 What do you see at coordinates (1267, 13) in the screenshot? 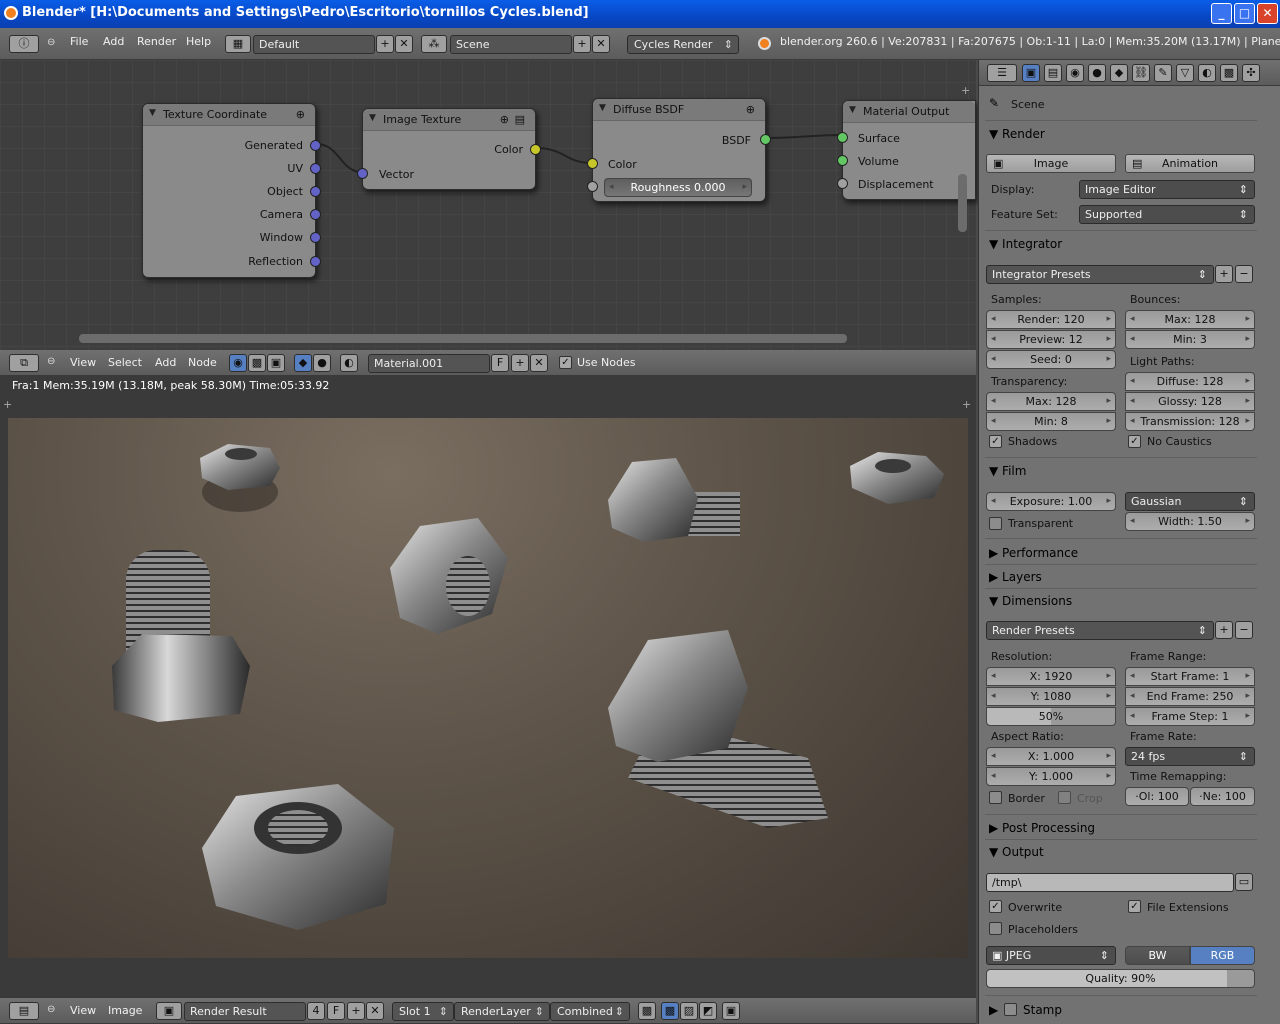
I see `close-button: ✕` at bounding box center [1267, 13].